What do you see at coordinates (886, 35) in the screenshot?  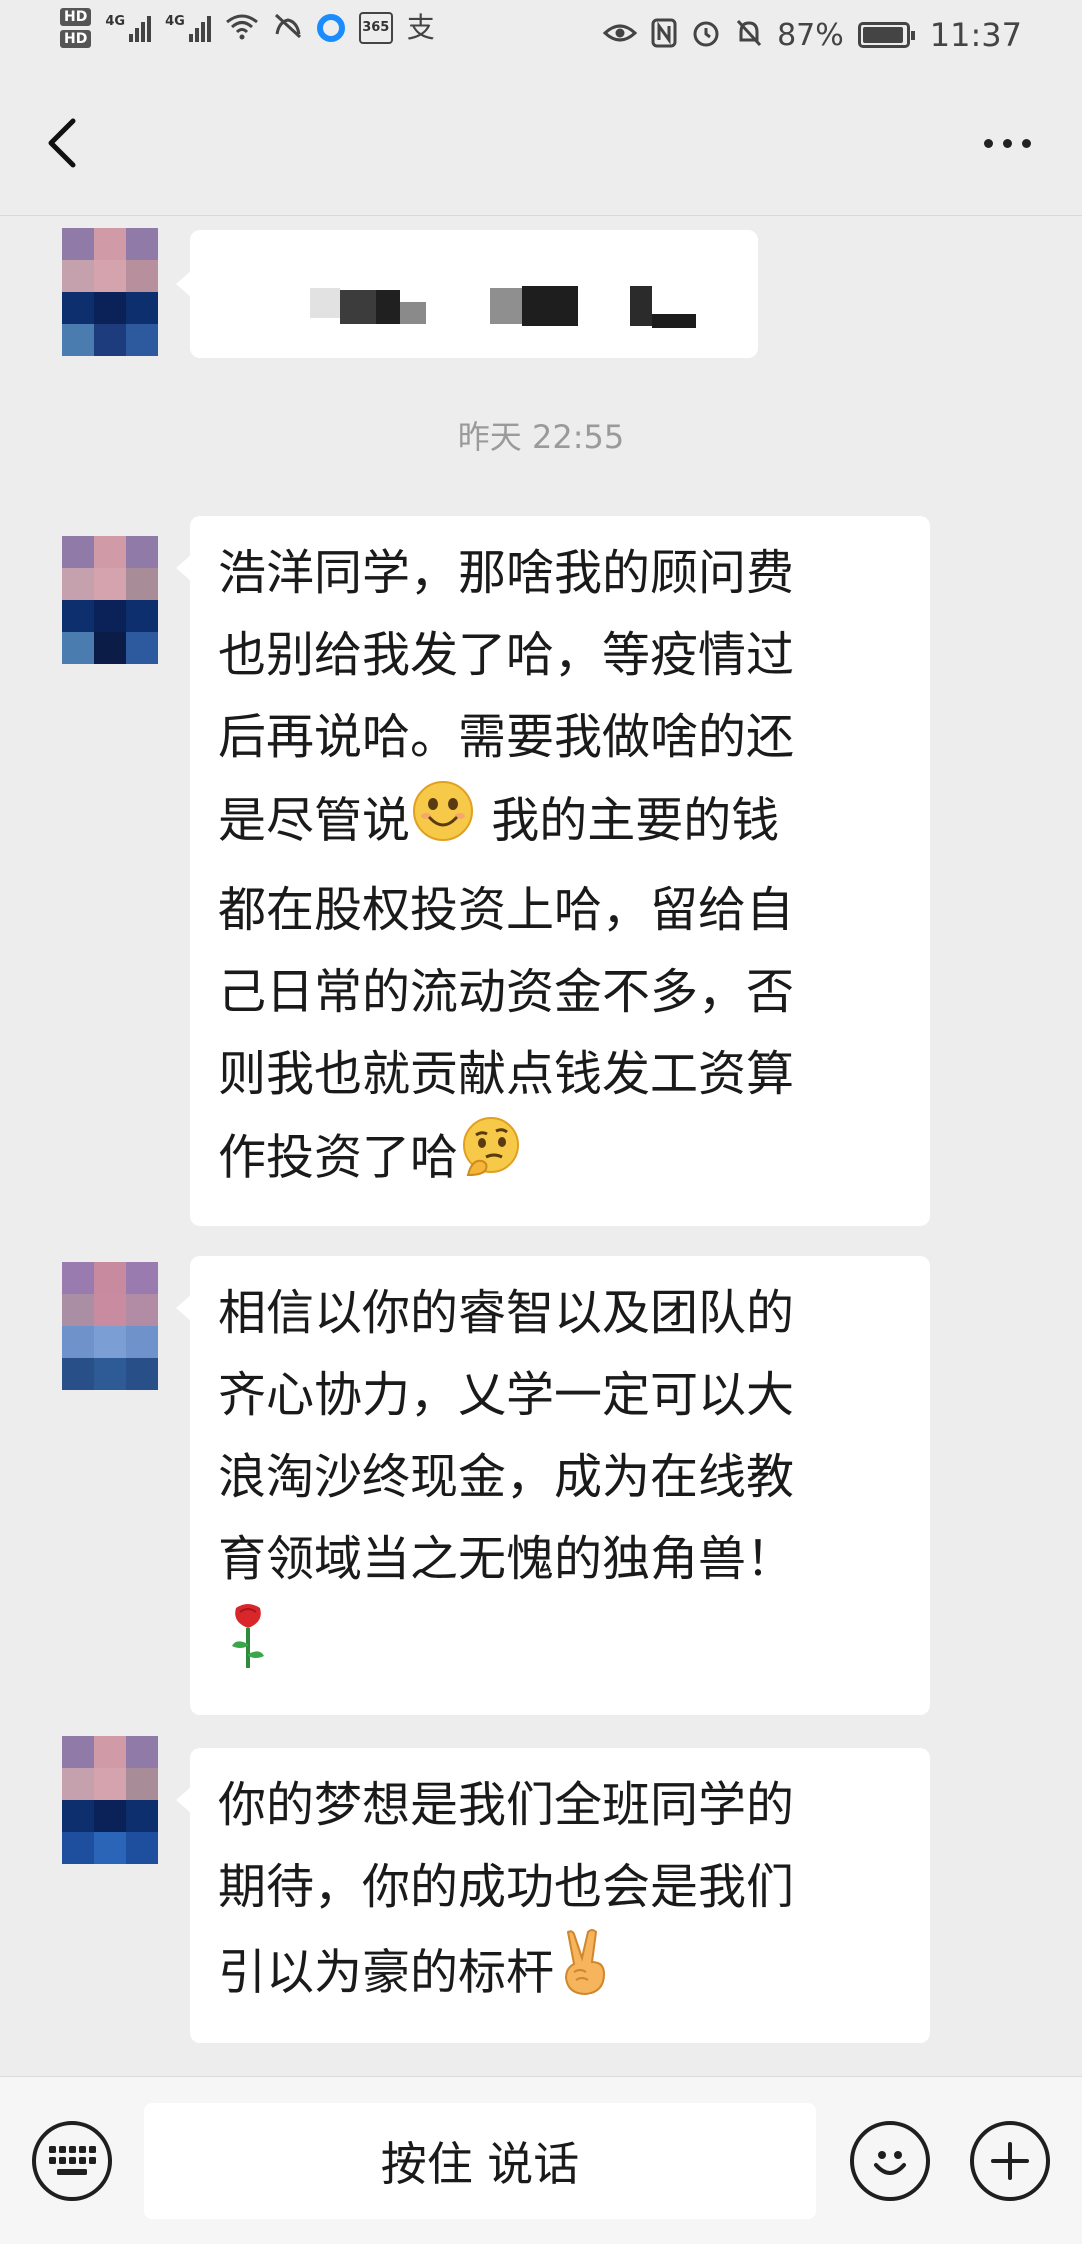 I see `battery-icon` at bounding box center [886, 35].